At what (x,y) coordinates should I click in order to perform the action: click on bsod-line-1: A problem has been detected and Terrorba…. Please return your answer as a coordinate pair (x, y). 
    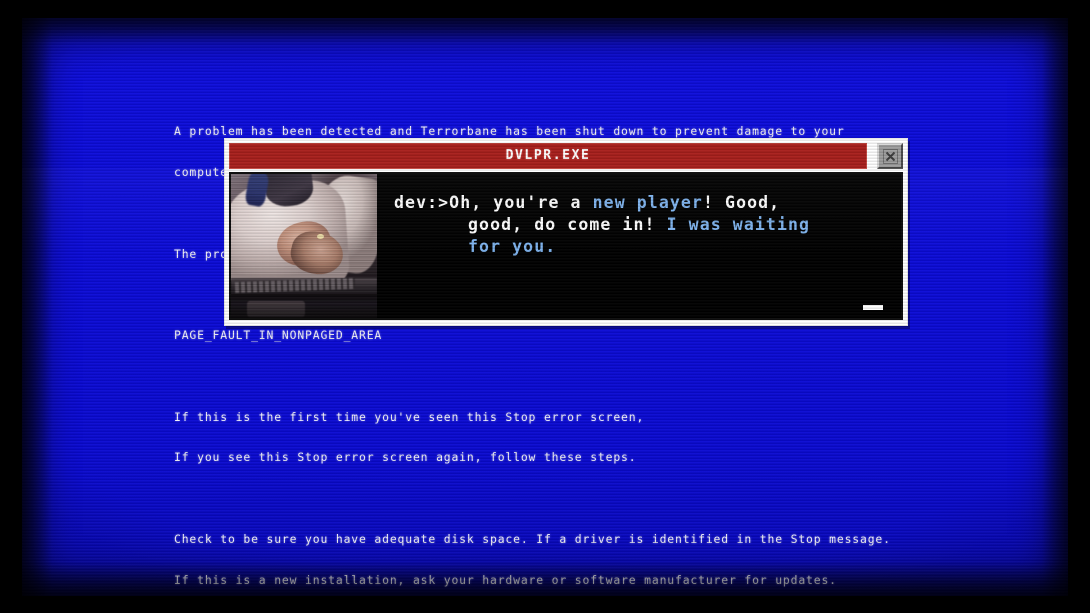
    Looking at the image, I should click on (509, 131).